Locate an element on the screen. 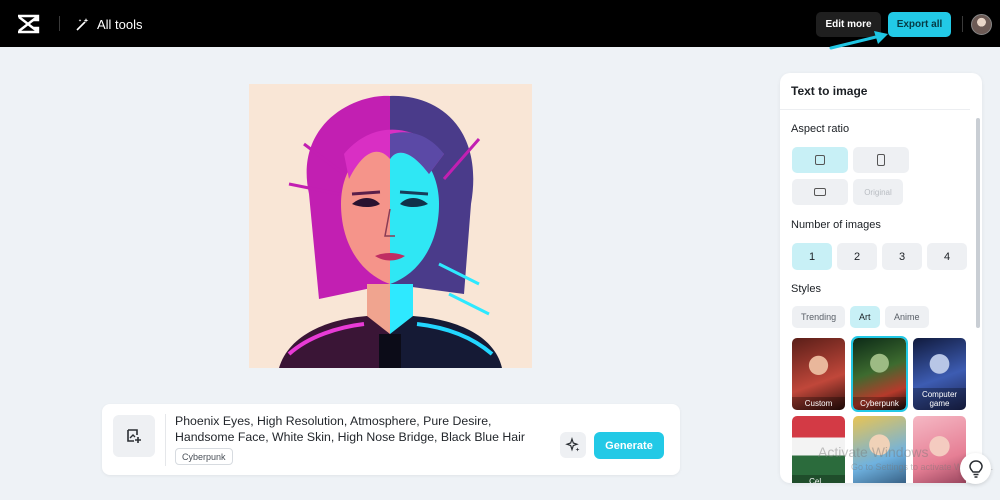 The height and width of the screenshot is (500, 1000). style-card-computer-game: Computer game is located at coordinates (939, 374).